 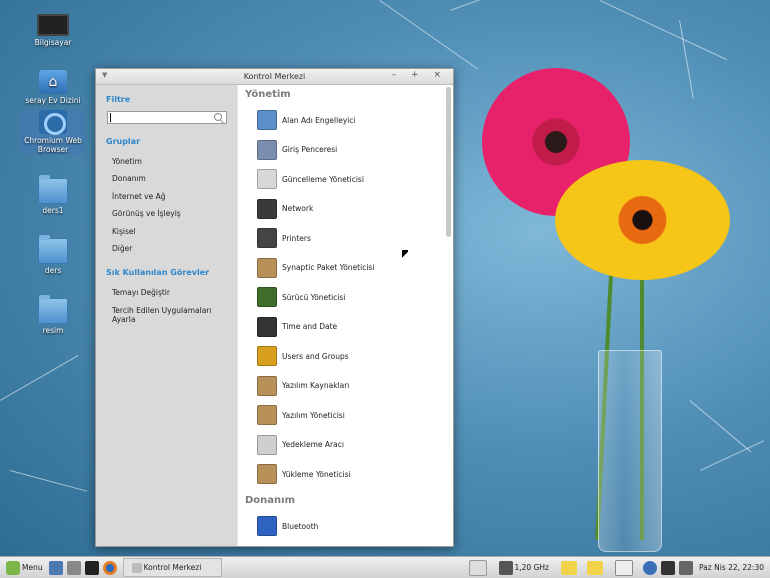 I want to click on desktop-icon-label: ders1, so click(x=53, y=210).